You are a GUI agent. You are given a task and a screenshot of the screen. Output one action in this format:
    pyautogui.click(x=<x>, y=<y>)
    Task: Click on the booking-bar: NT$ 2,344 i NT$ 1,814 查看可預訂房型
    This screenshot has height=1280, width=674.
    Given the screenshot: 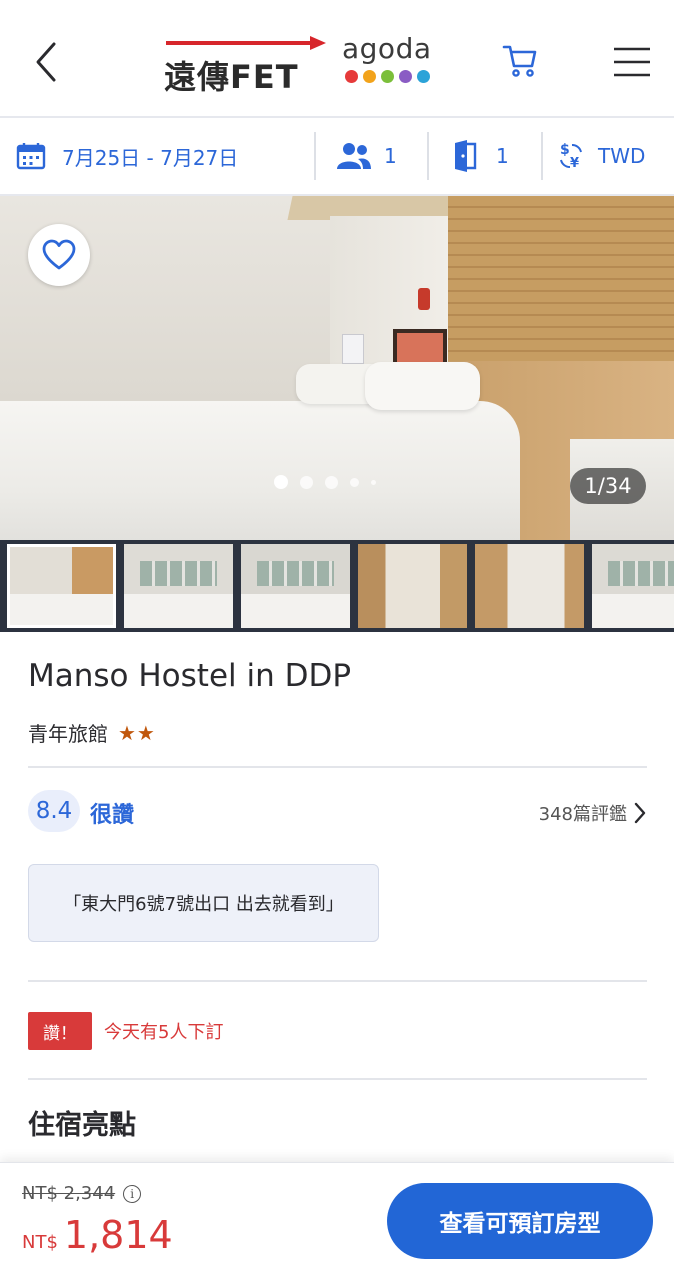 What is the action you would take?
    pyautogui.click(x=337, y=1221)
    